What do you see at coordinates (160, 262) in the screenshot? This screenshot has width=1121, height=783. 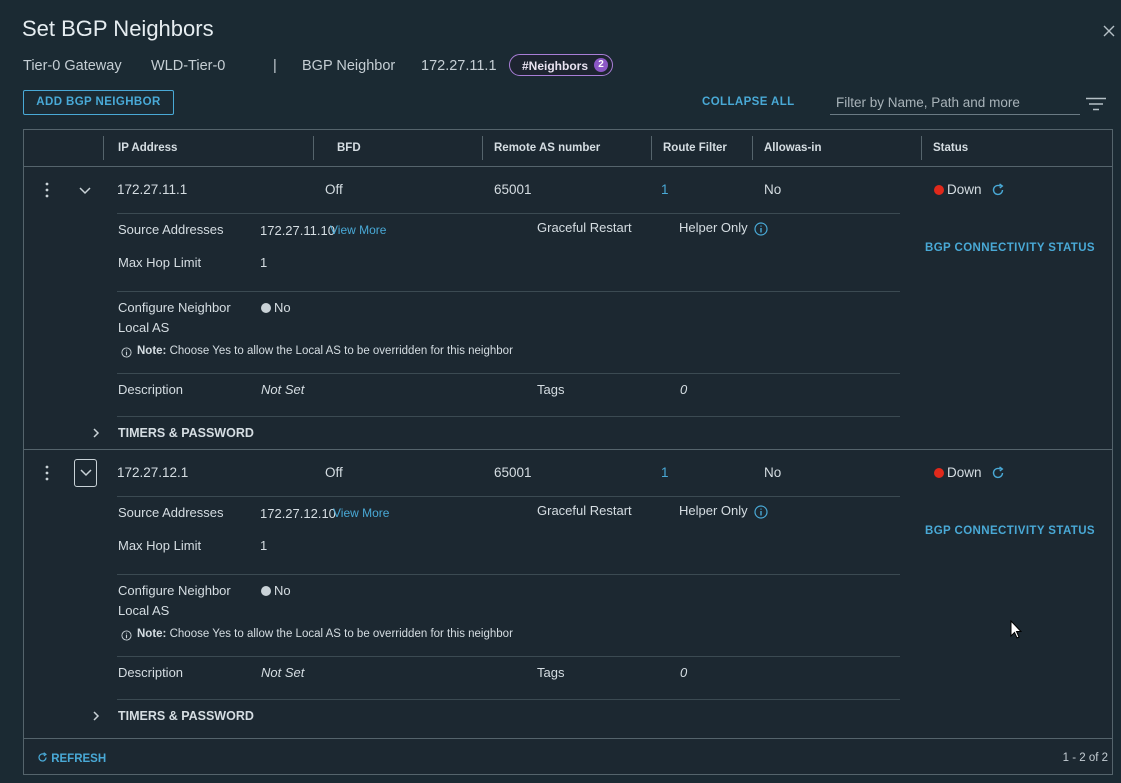 I see `max-hop-limit-label: Max Hop Limit` at bounding box center [160, 262].